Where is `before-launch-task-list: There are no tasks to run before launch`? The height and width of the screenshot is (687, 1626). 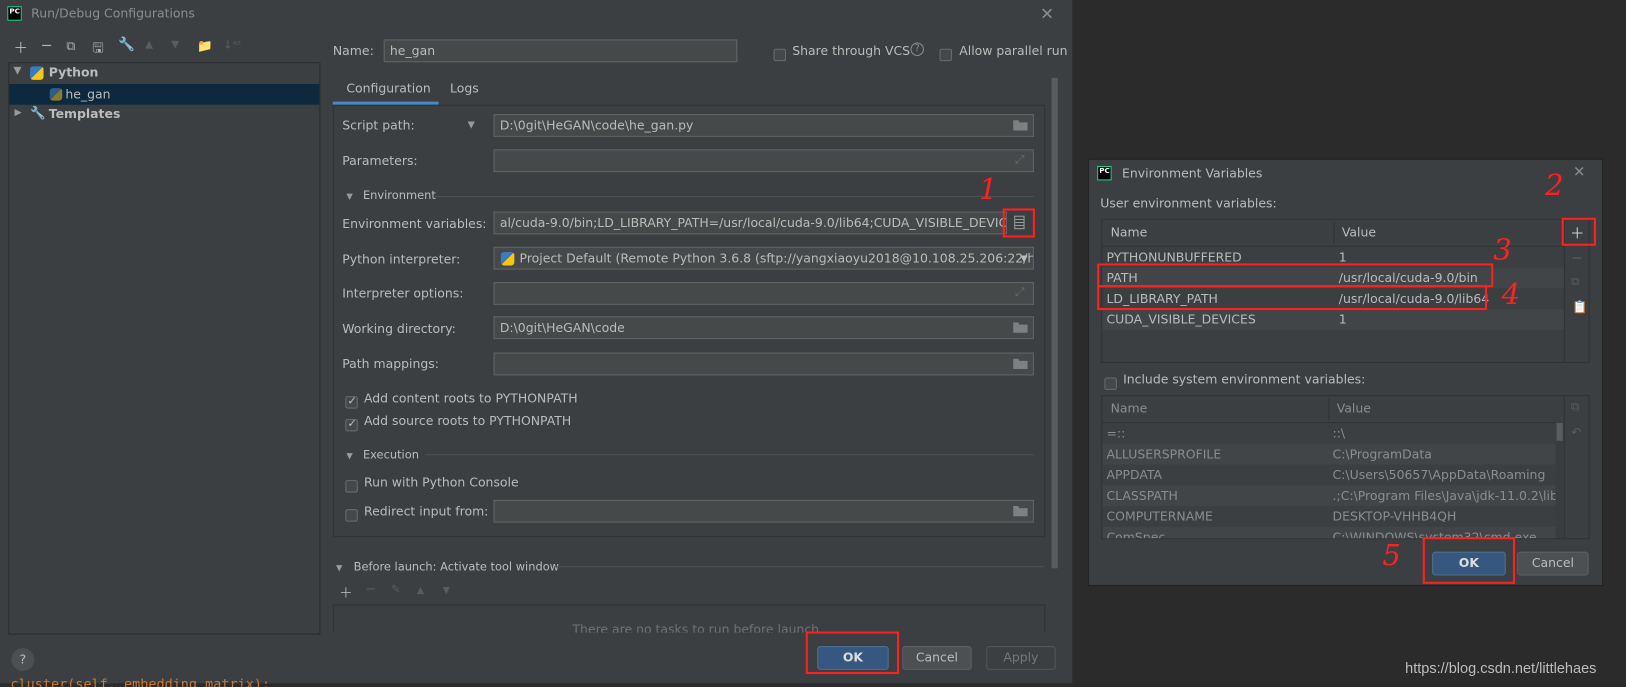
before-launch-task-list: There are no tasks to run before launch is located at coordinates (689, 618).